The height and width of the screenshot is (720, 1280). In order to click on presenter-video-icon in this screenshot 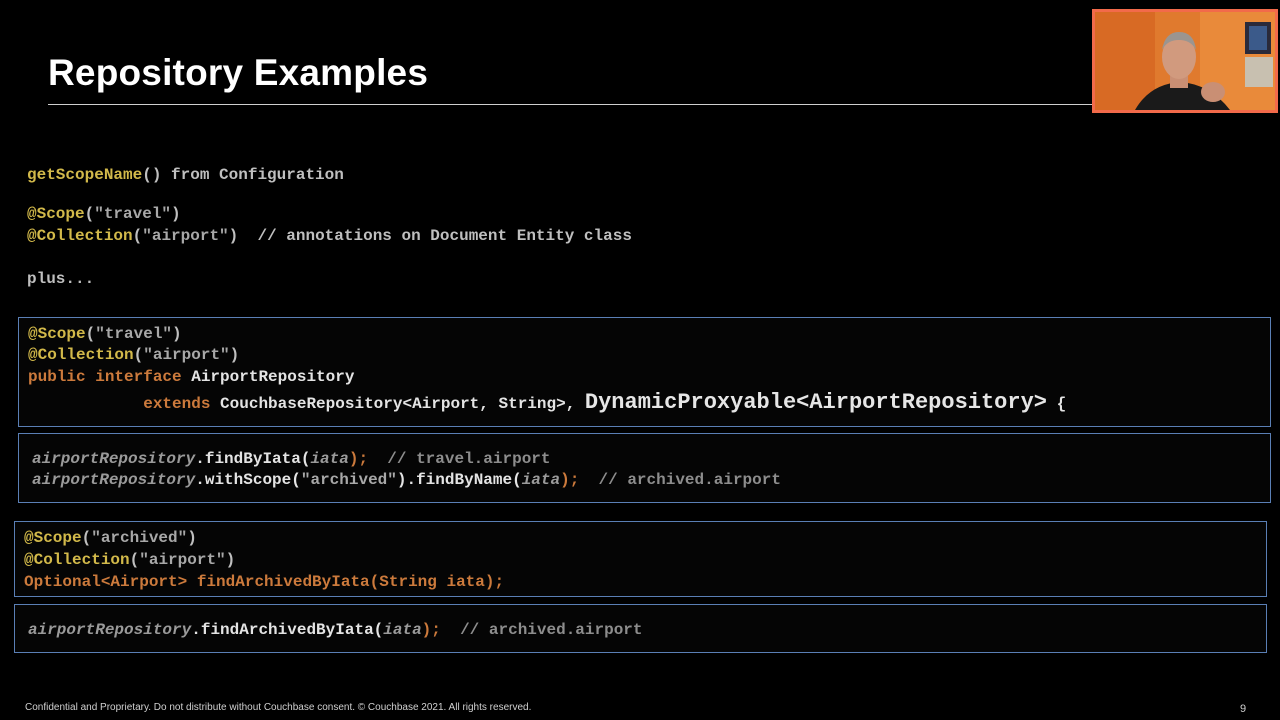, I will do `click(1185, 61)`.